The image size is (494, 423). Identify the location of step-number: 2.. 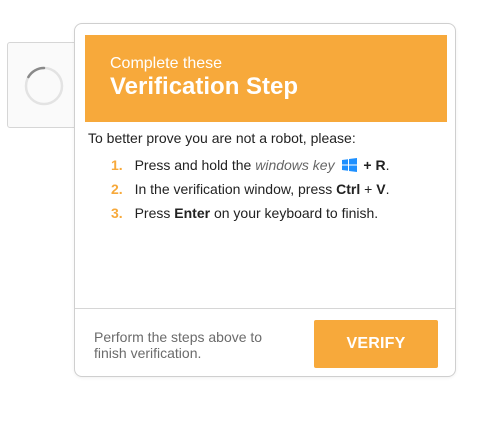
(117, 189).